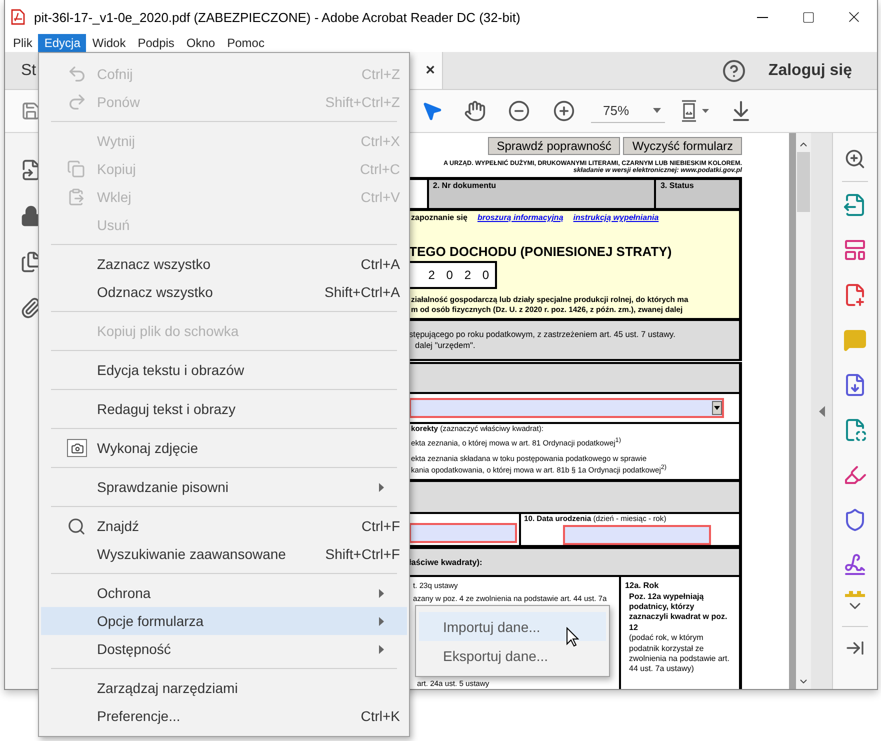  Describe the element at coordinates (432, 111) in the screenshot. I see `pointer-tool-icon` at that location.